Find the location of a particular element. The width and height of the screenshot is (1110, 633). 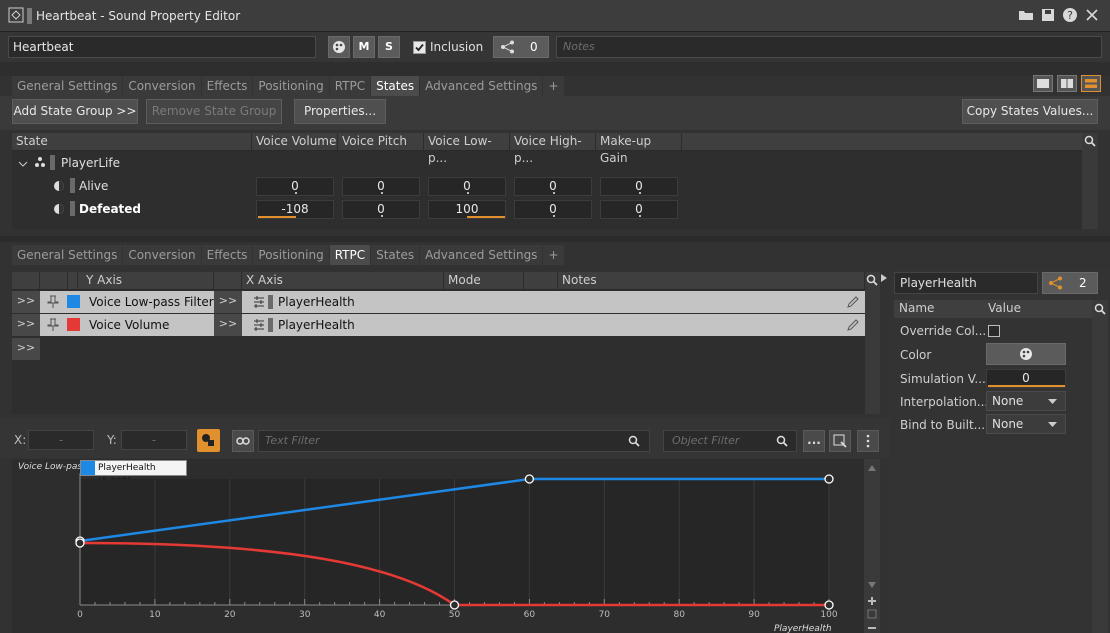

layout-single-button is located at coordinates (1043, 83).